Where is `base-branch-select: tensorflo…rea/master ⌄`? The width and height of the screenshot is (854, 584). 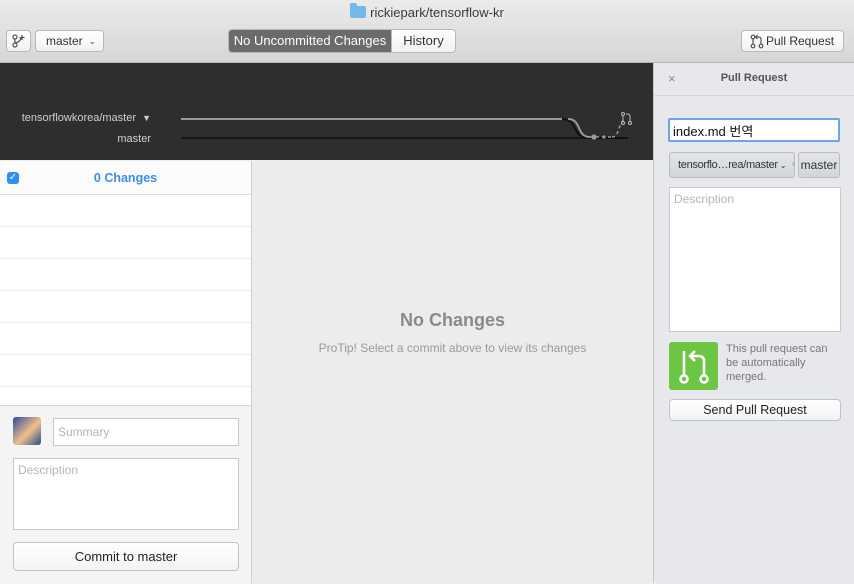
base-branch-select: tensorflo…rea/master ⌄ is located at coordinates (732, 165).